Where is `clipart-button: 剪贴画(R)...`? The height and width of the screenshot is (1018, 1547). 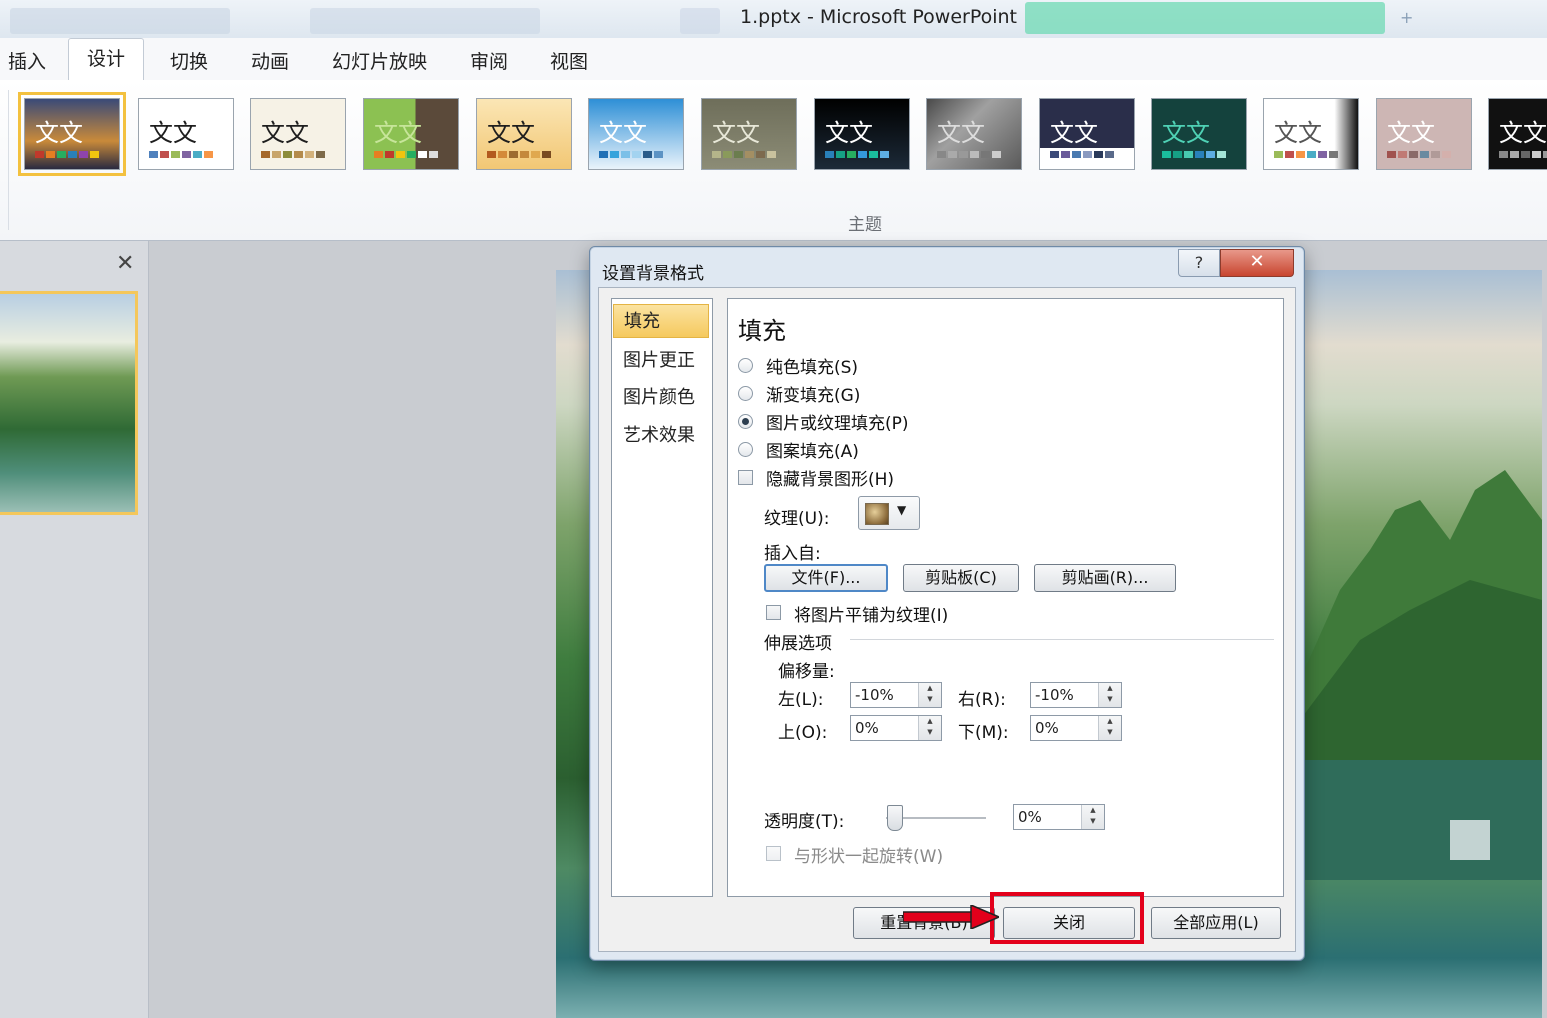
clipart-button: 剪贴画(R)... is located at coordinates (1105, 578).